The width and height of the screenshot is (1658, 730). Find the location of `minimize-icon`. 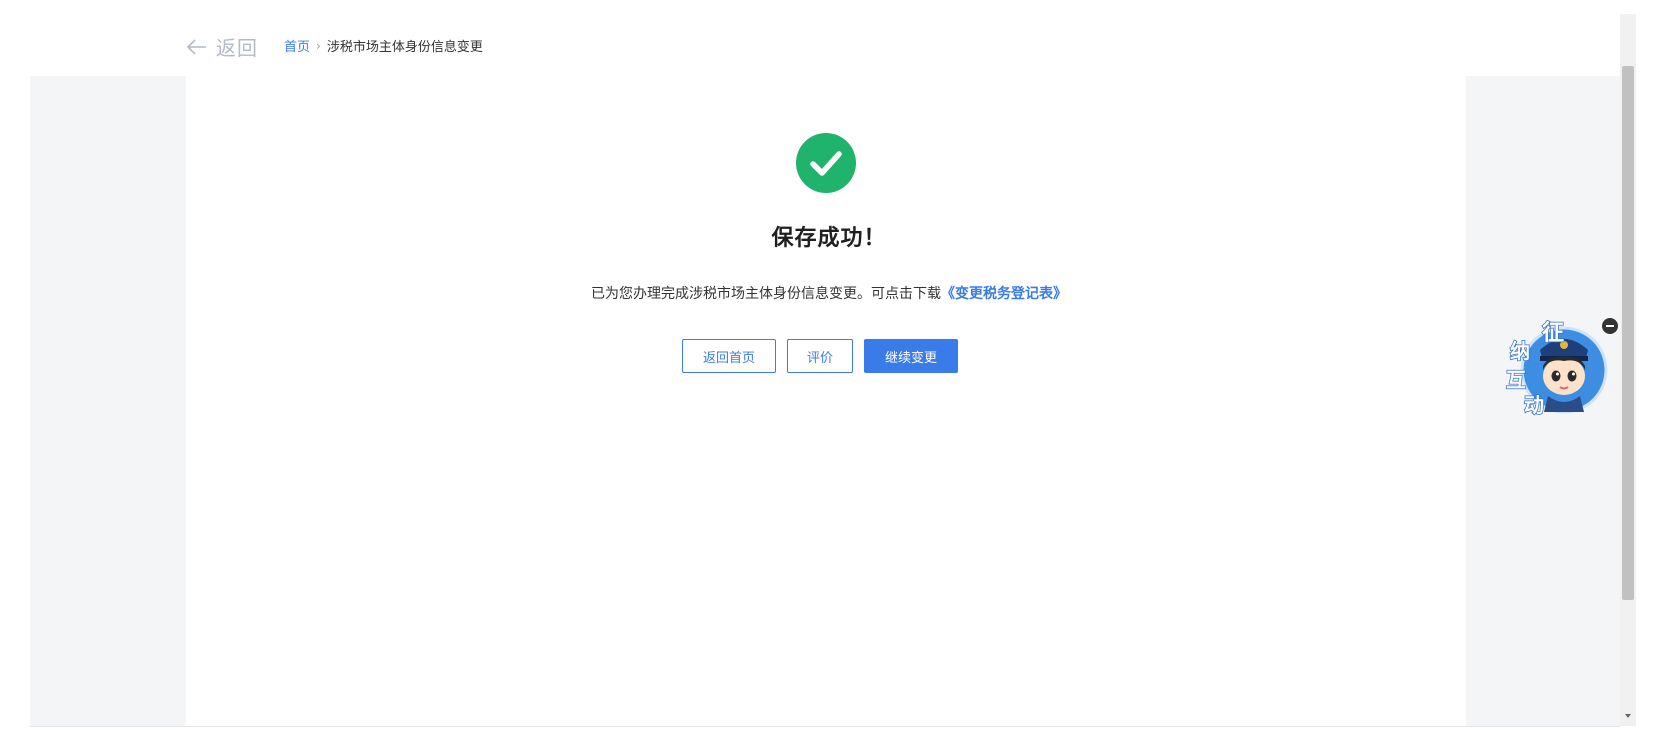

minimize-icon is located at coordinates (1610, 326).